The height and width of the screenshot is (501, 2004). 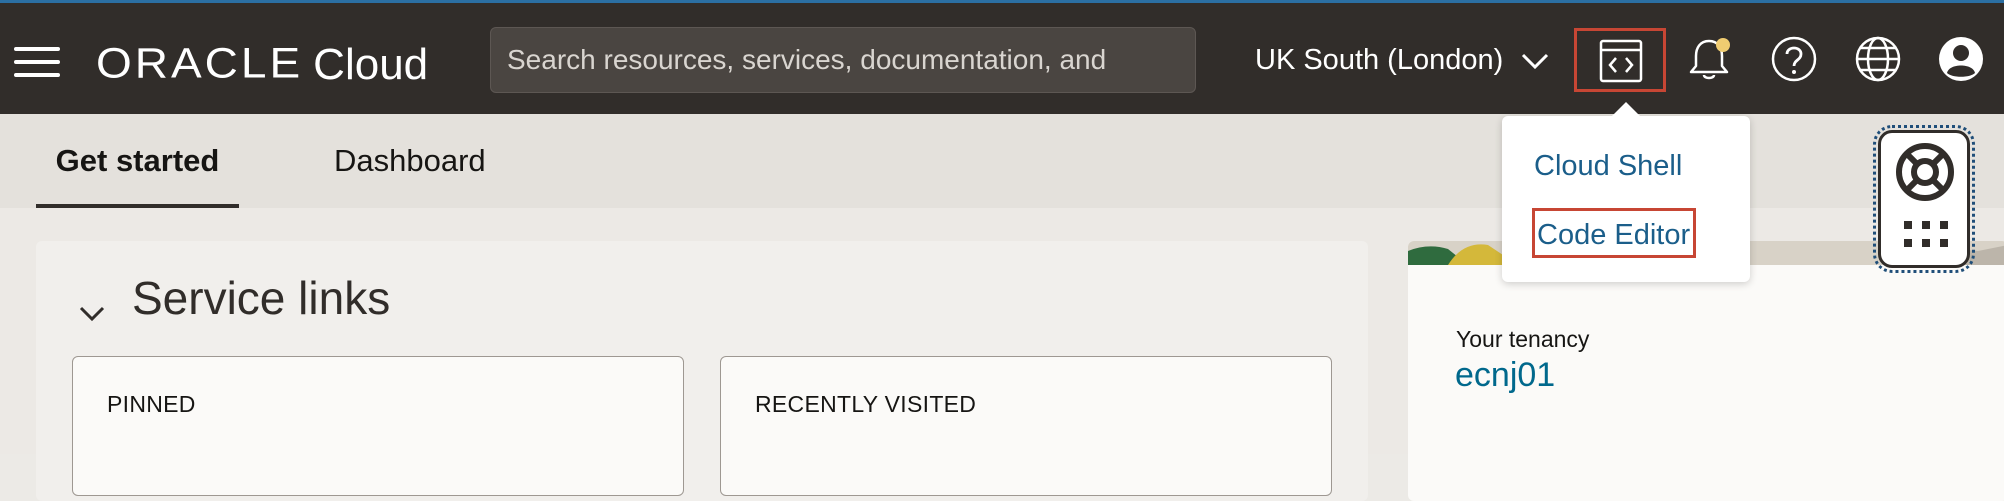 What do you see at coordinates (1026, 426) in the screenshot?
I see `recently-visited-card: RECENTLY VISITED` at bounding box center [1026, 426].